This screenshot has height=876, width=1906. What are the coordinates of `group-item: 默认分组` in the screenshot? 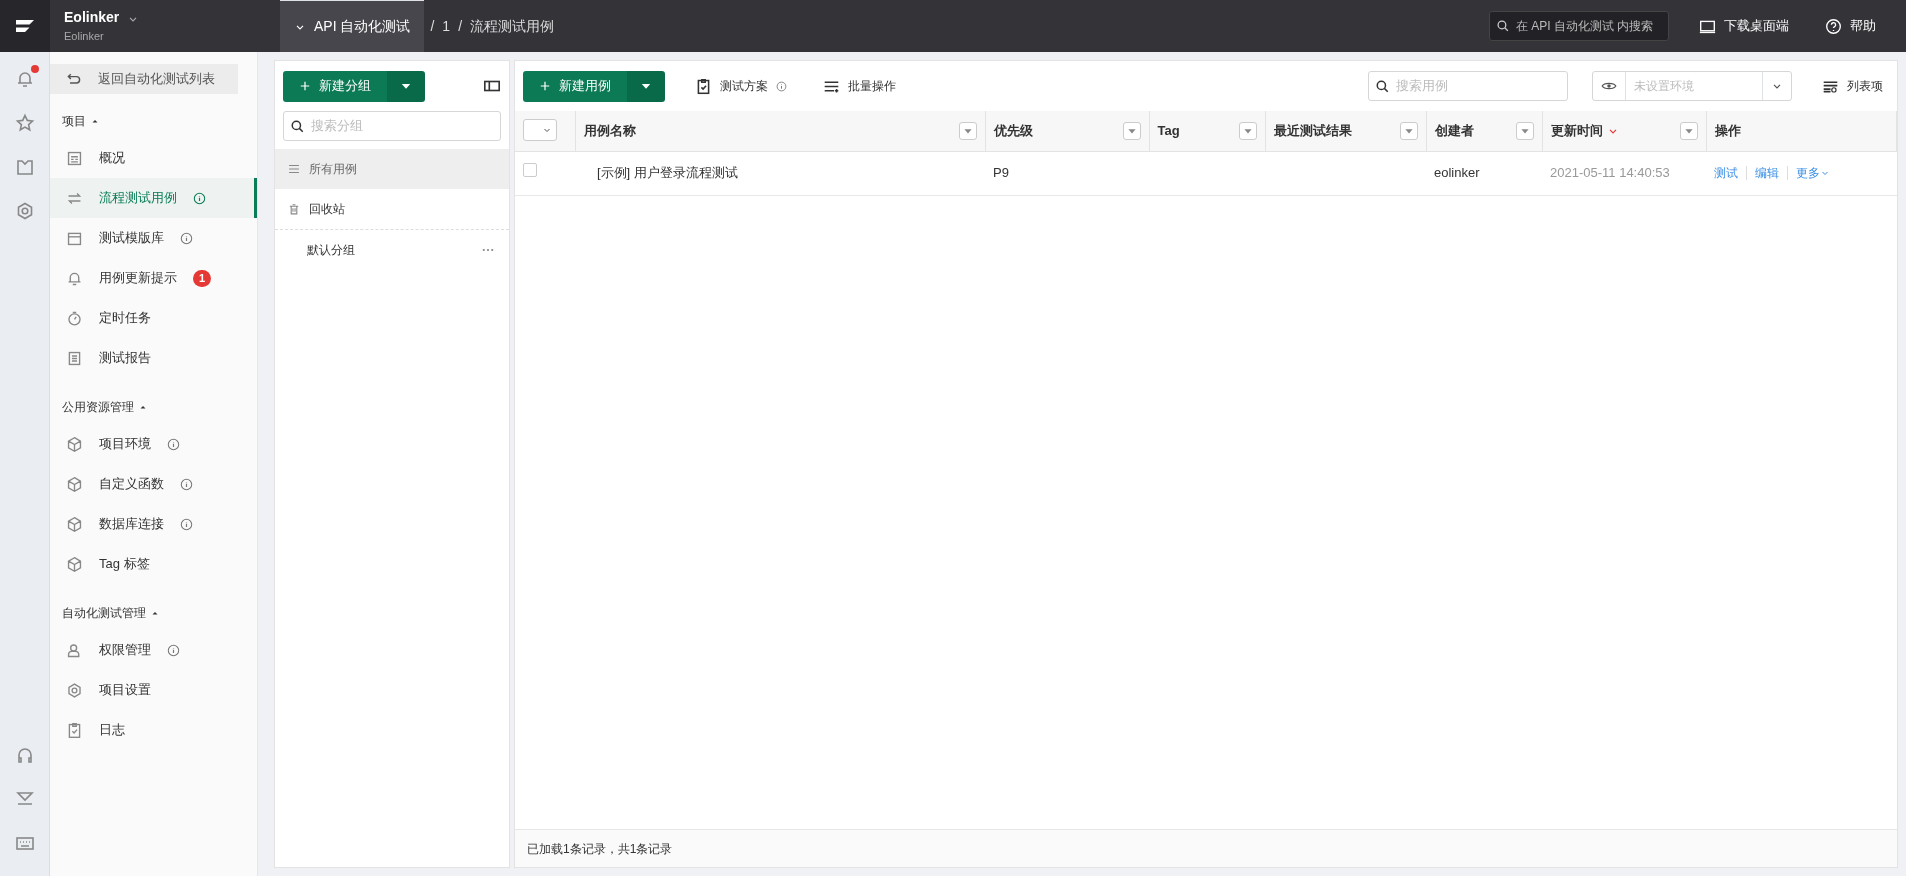 It's located at (392, 249).